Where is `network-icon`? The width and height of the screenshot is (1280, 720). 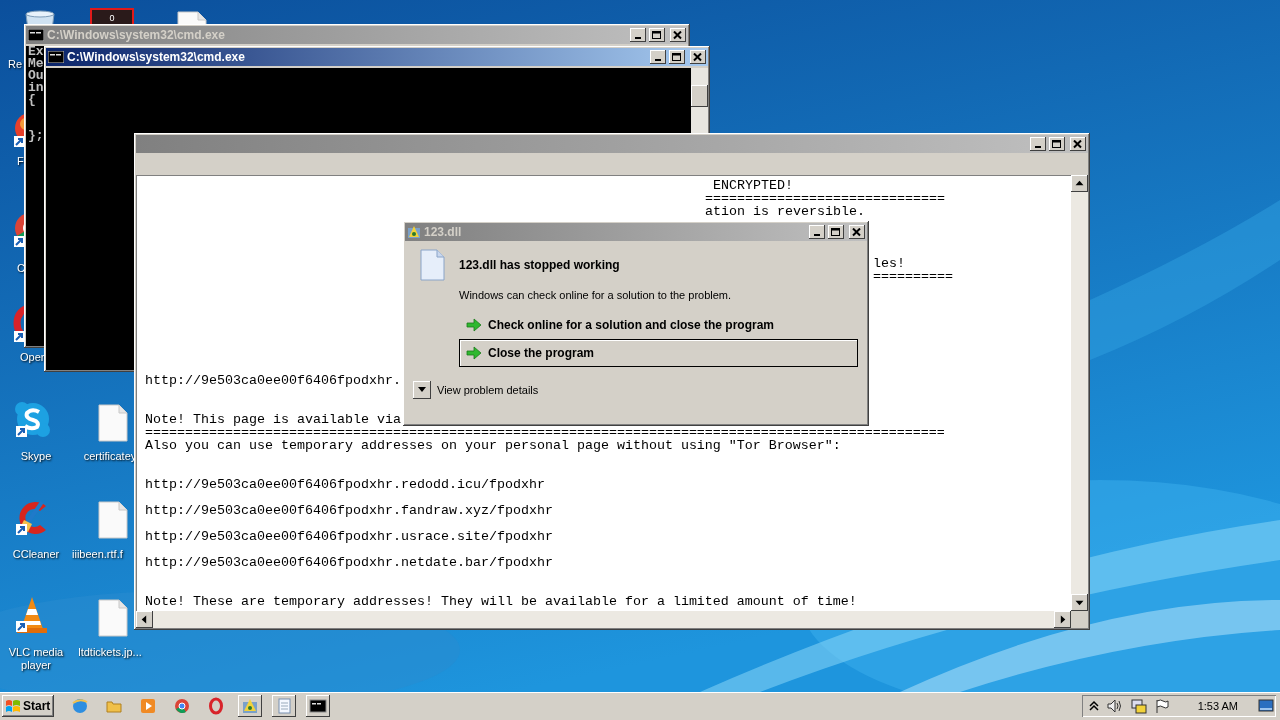
network-icon is located at coordinates (1138, 706).